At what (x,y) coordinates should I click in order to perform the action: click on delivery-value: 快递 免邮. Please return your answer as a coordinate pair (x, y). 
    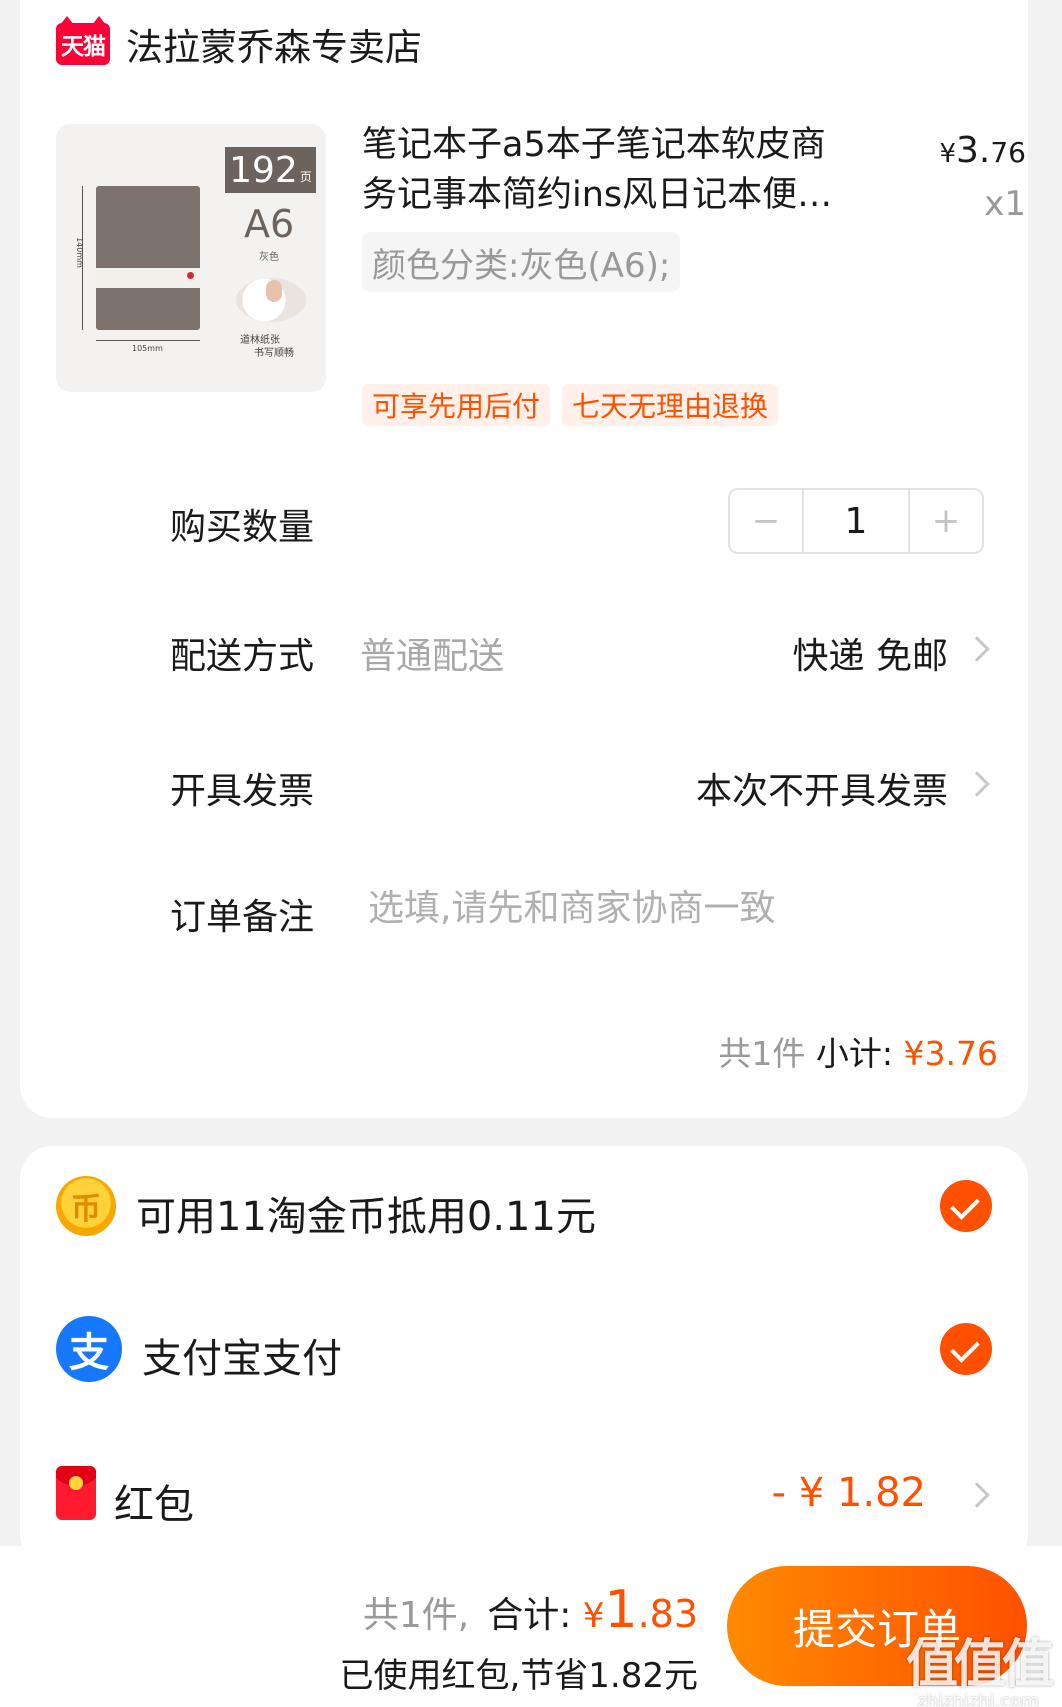
    Looking at the image, I should click on (870, 653).